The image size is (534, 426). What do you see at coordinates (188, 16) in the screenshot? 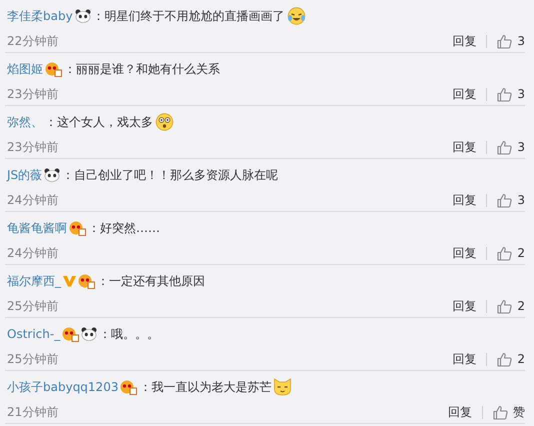
I see `comment-text: ：明星们终于不用尬尬的直播画画了` at bounding box center [188, 16].